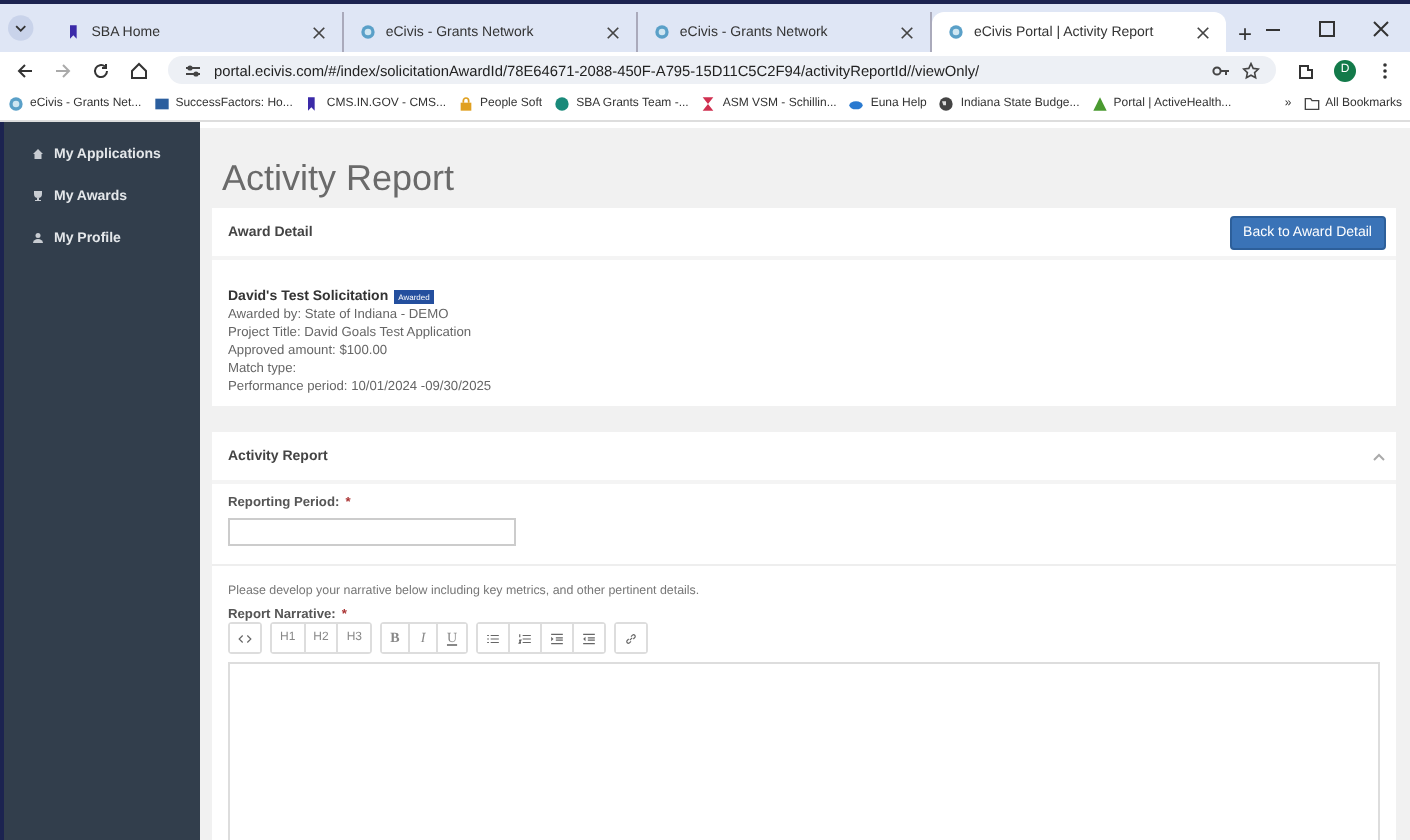 This screenshot has width=1410, height=840. What do you see at coordinates (38, 196) in the screenshot?
I see `trophy-icon` at bounding box center [38, 196].